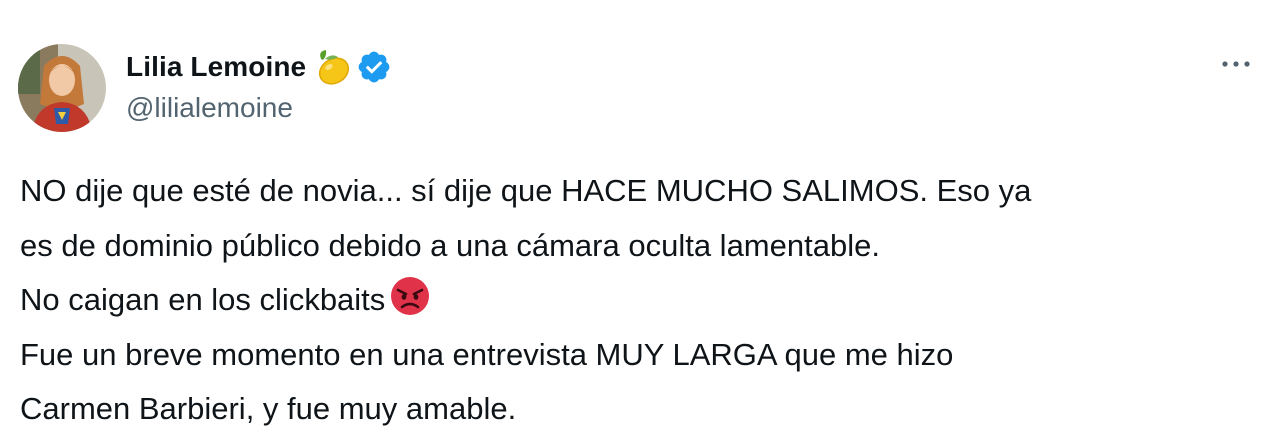 This screenshot has height=445, width=1280. I want to click on lemon-icon, so click(334, 67).